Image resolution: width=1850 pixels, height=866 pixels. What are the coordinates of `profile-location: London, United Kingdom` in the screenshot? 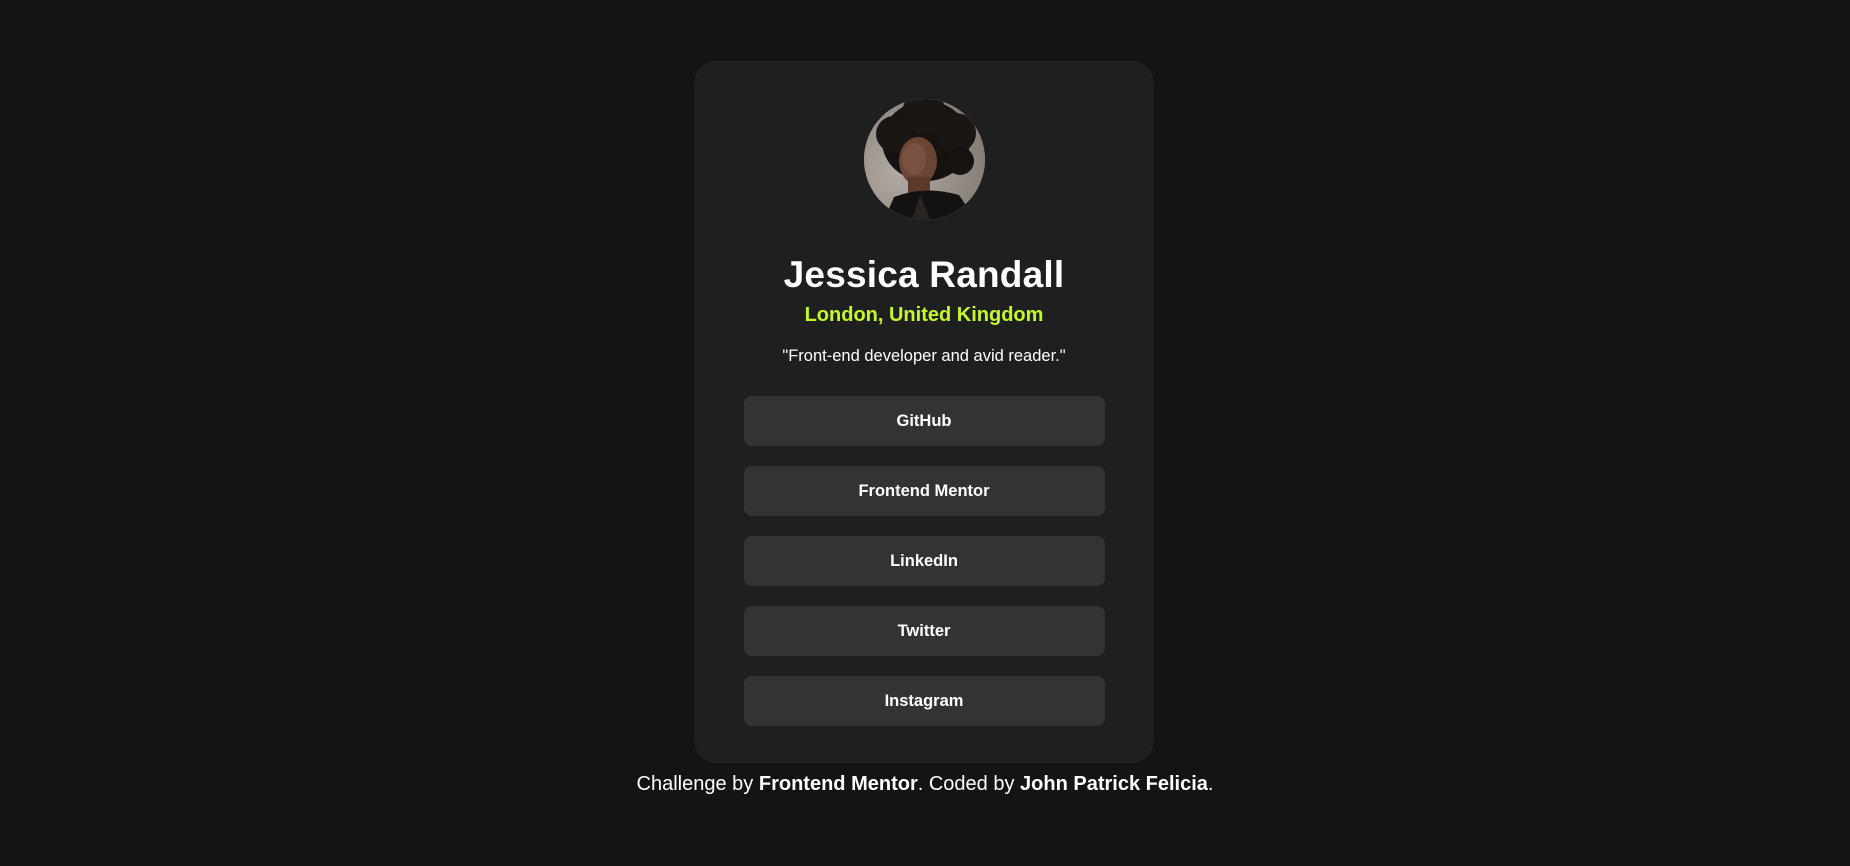 It's located at (924, 315).